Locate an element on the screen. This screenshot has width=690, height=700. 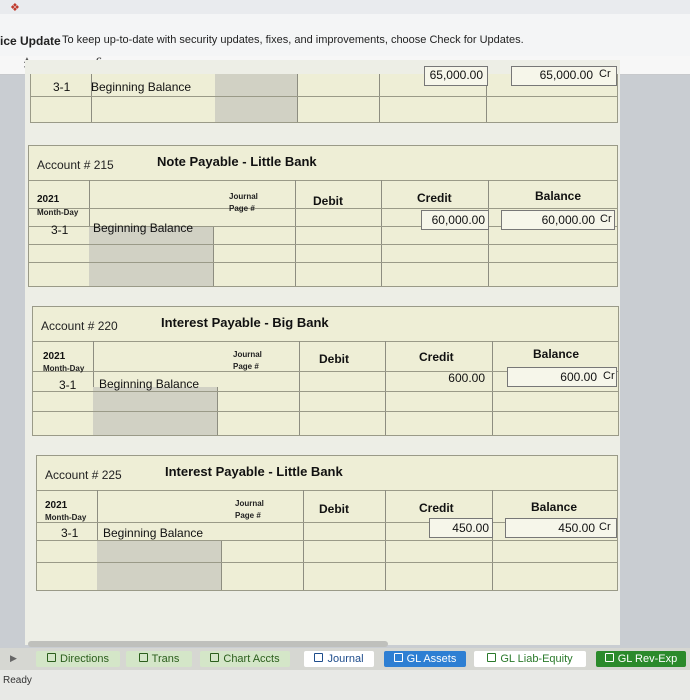
status-bar: Ready is located at coordinates (345, 685).